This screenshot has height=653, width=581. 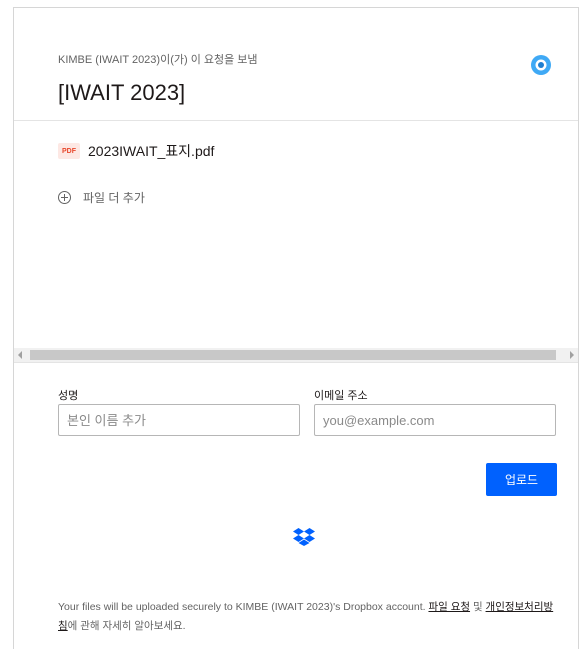 I want to click on plus-circle-icon, so click(x=64, y=197).